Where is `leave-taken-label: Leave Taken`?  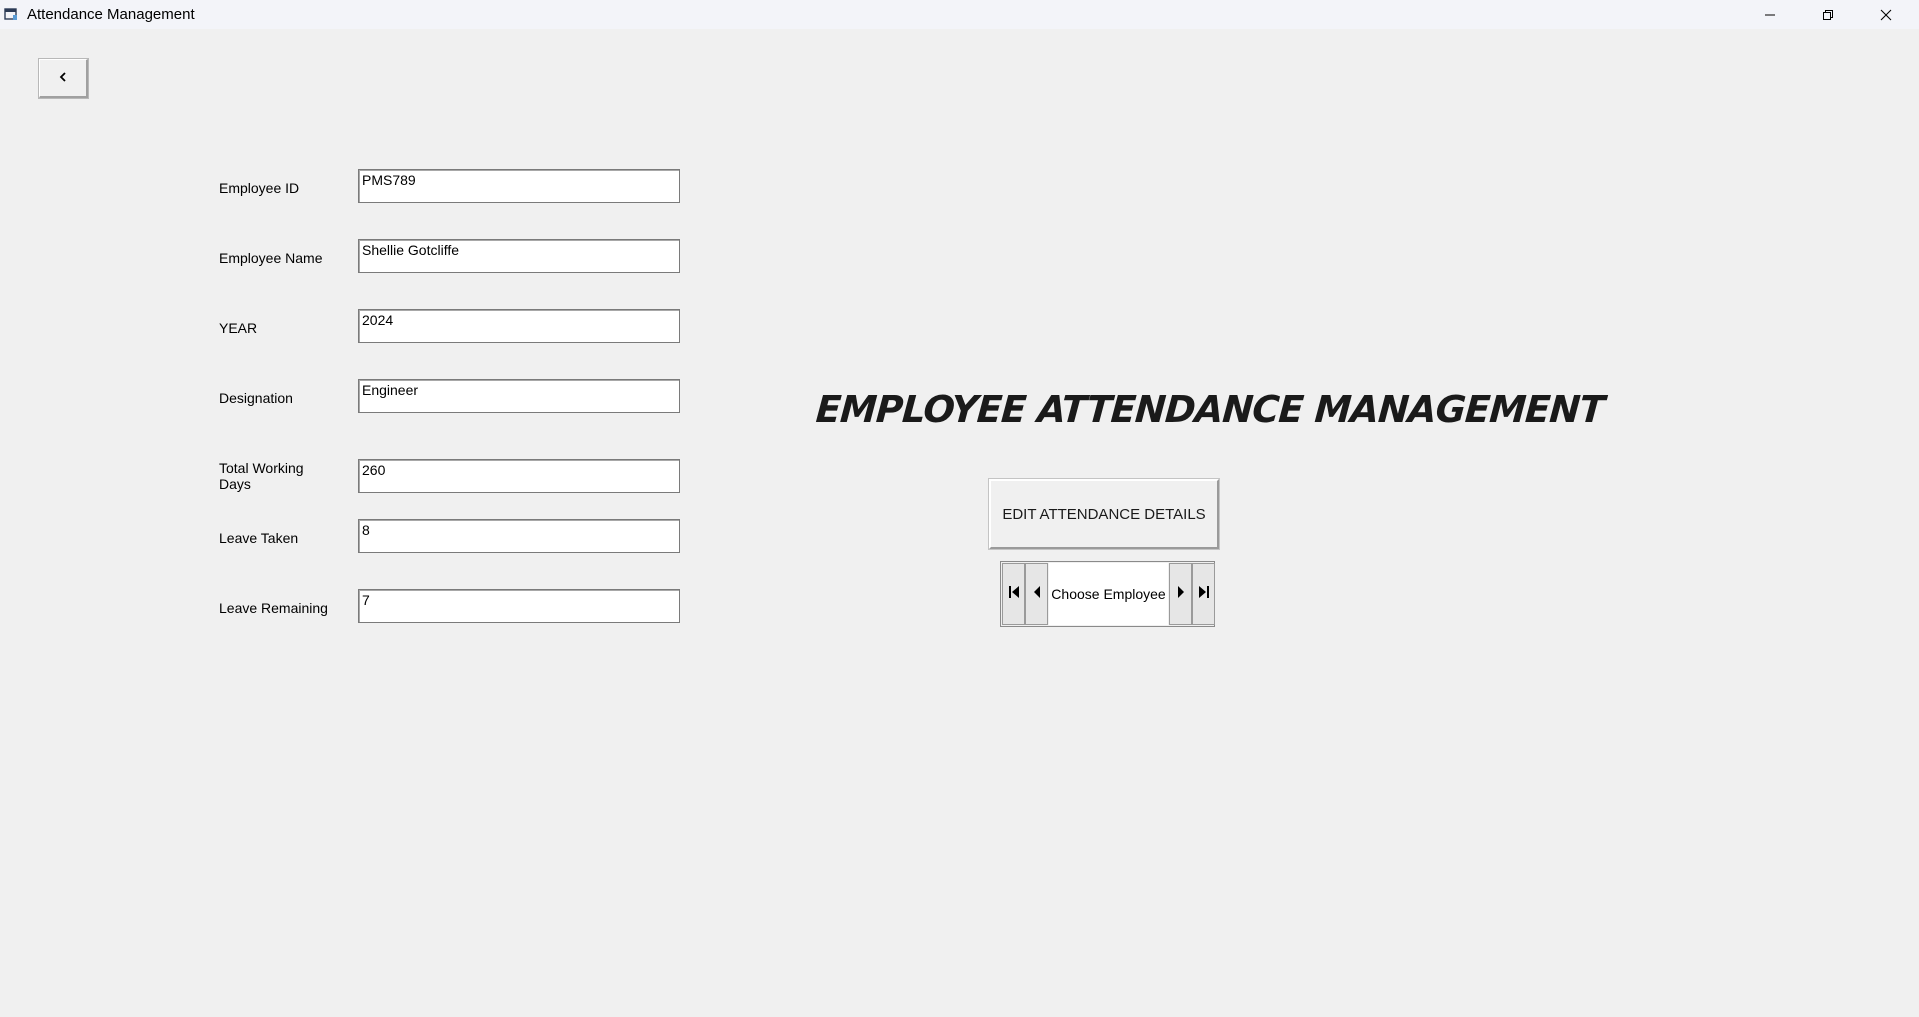
leave-taken-label: Leave Taken is located at coordinates (259, 538).